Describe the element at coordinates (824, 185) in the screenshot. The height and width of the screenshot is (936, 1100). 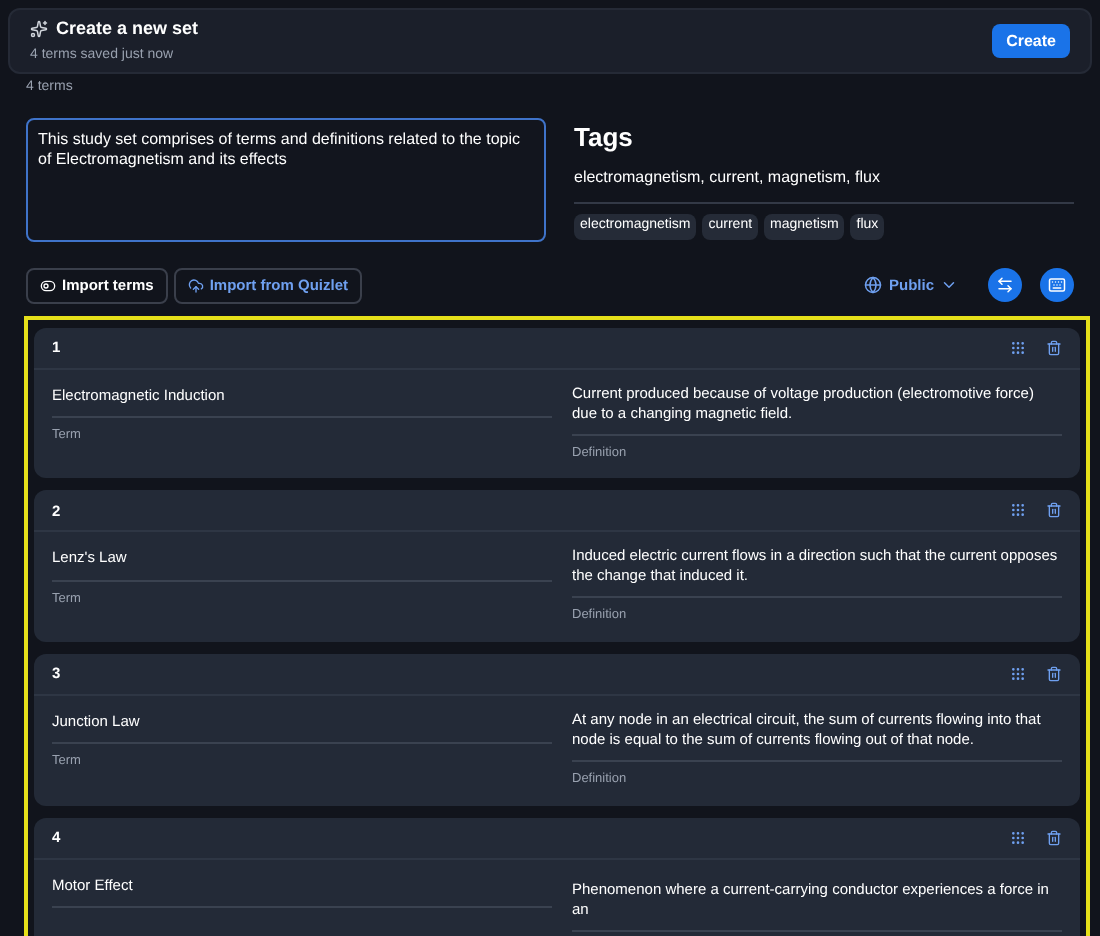
I see `tags-field: electromagnetism, current, magnetism, flux` at that location.